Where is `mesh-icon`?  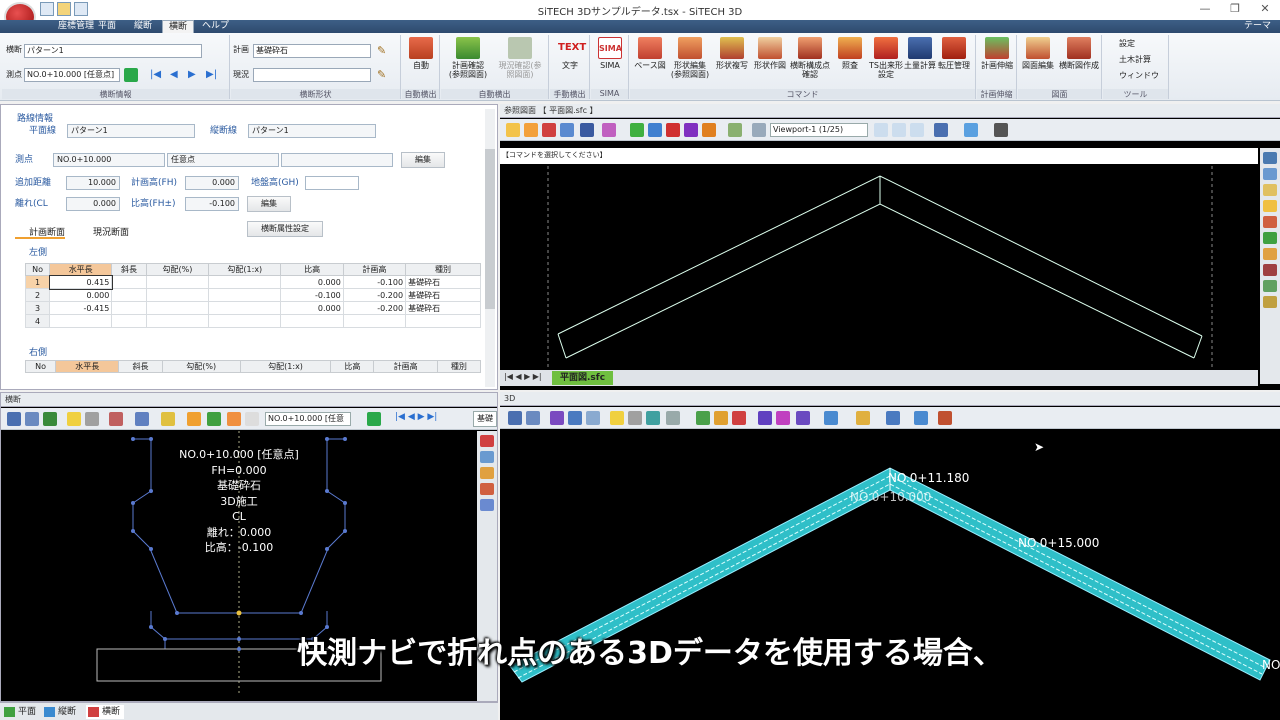
mesh-icon is located at coordinates (765, 418).